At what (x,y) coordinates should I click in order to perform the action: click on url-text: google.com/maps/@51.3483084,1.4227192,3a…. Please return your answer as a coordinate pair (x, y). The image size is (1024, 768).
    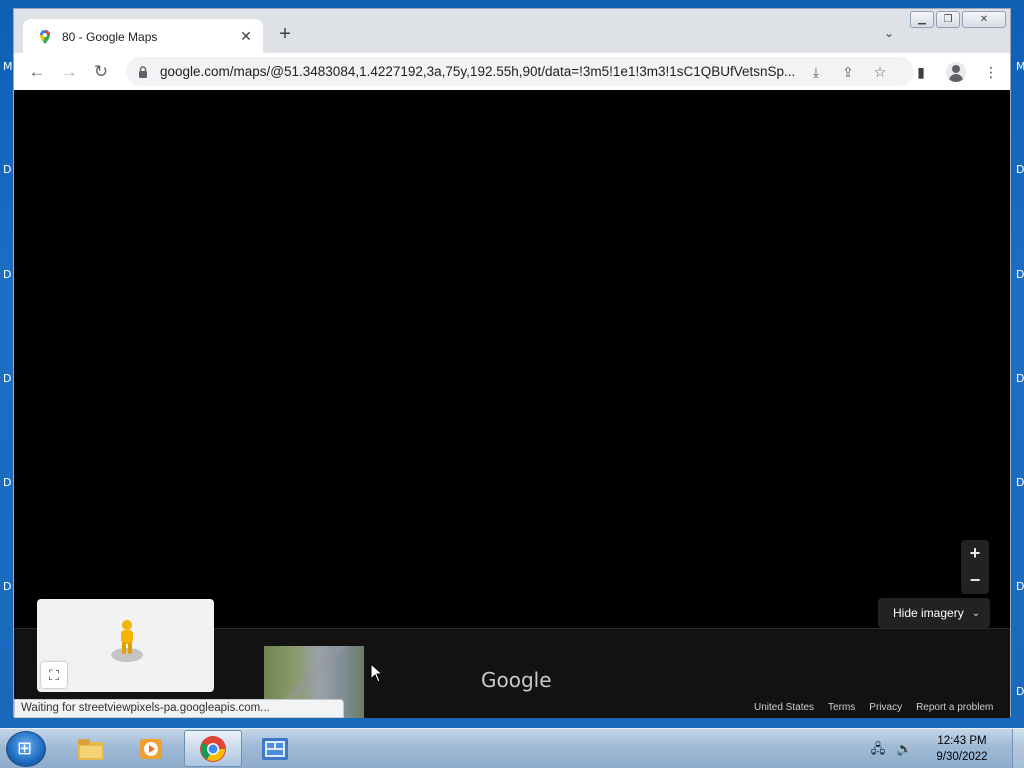
    Looking at the image, I should click on (480, 71).